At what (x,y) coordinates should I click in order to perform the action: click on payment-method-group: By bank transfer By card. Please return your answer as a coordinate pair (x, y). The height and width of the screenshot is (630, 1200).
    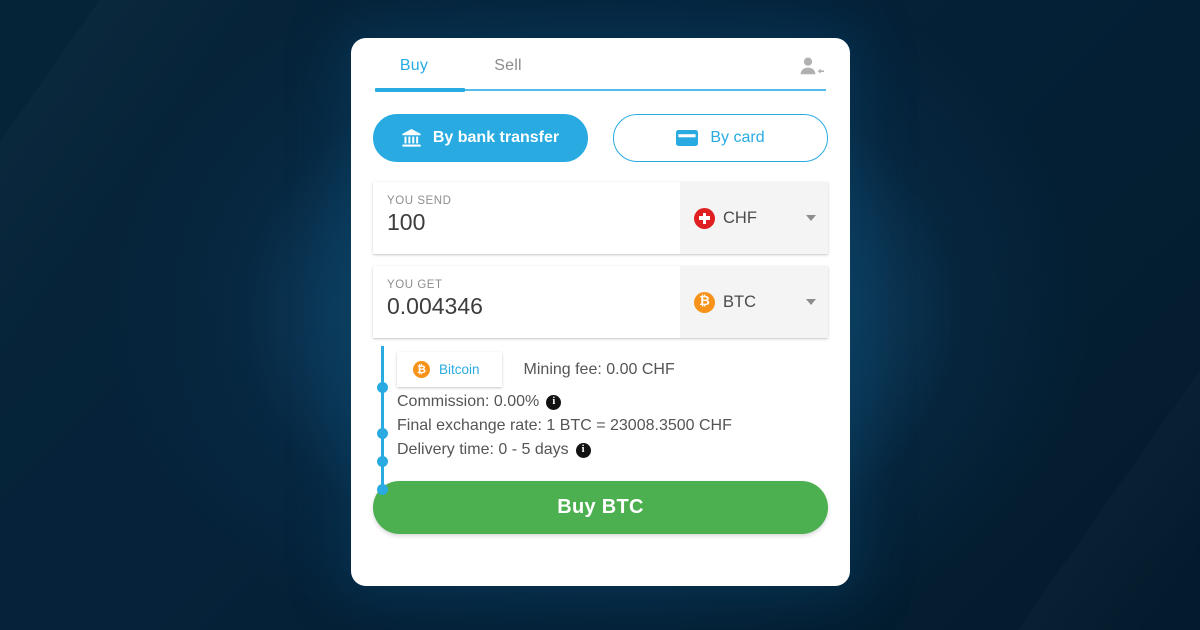
    Looking at the image, I should click on (600, 128).